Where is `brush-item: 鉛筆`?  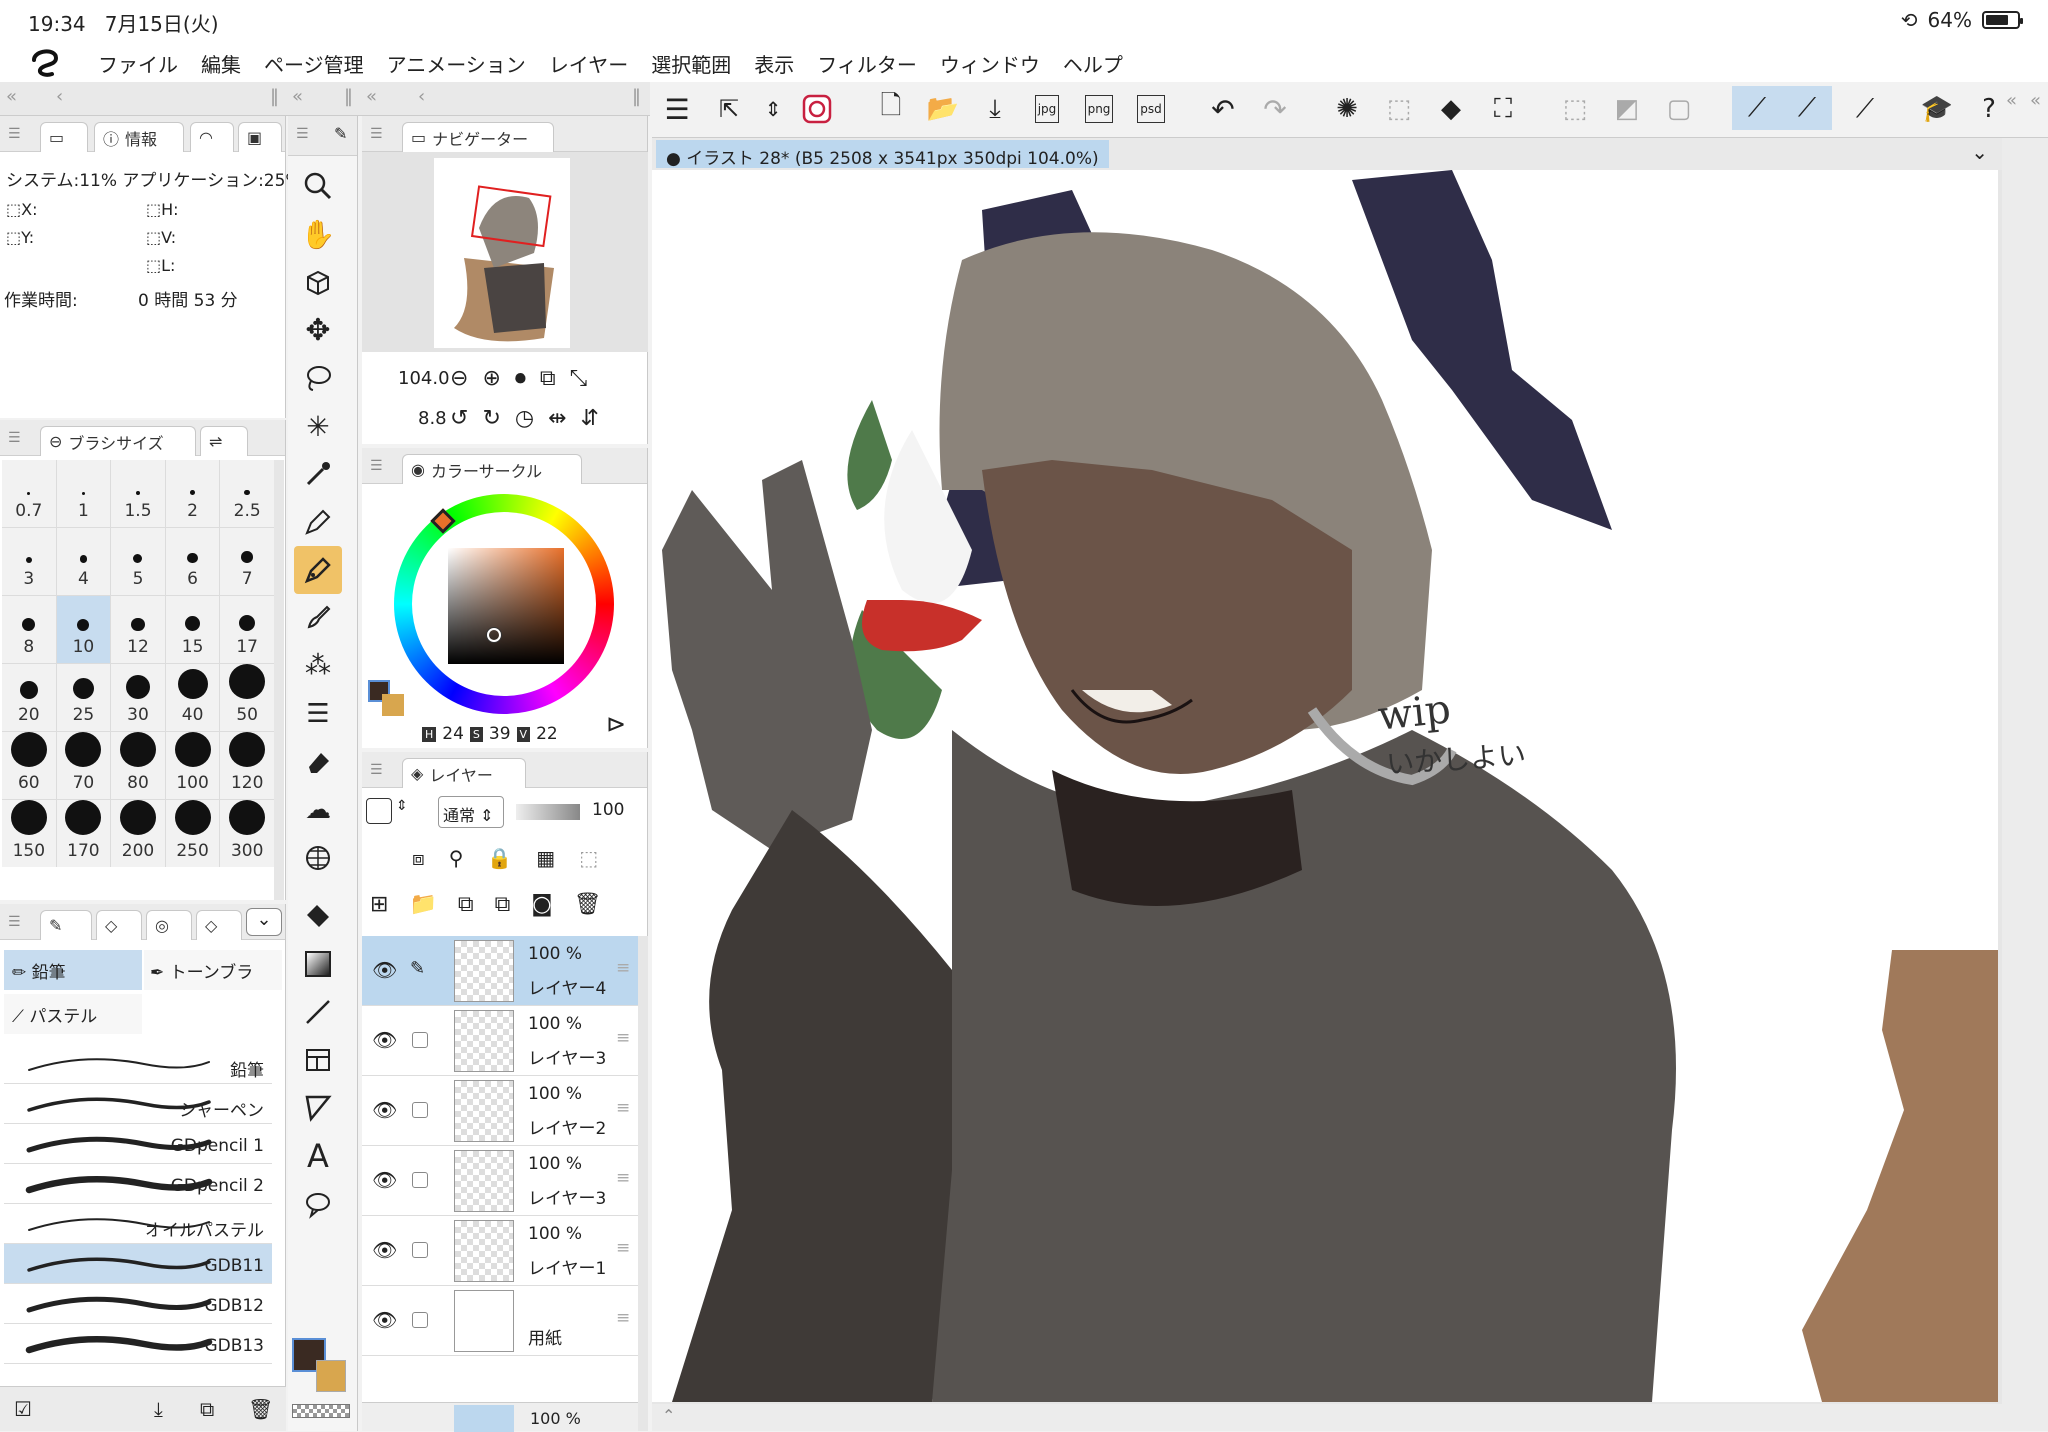
brush-item: 鉛筆 is located at coordinates (138, 1064).